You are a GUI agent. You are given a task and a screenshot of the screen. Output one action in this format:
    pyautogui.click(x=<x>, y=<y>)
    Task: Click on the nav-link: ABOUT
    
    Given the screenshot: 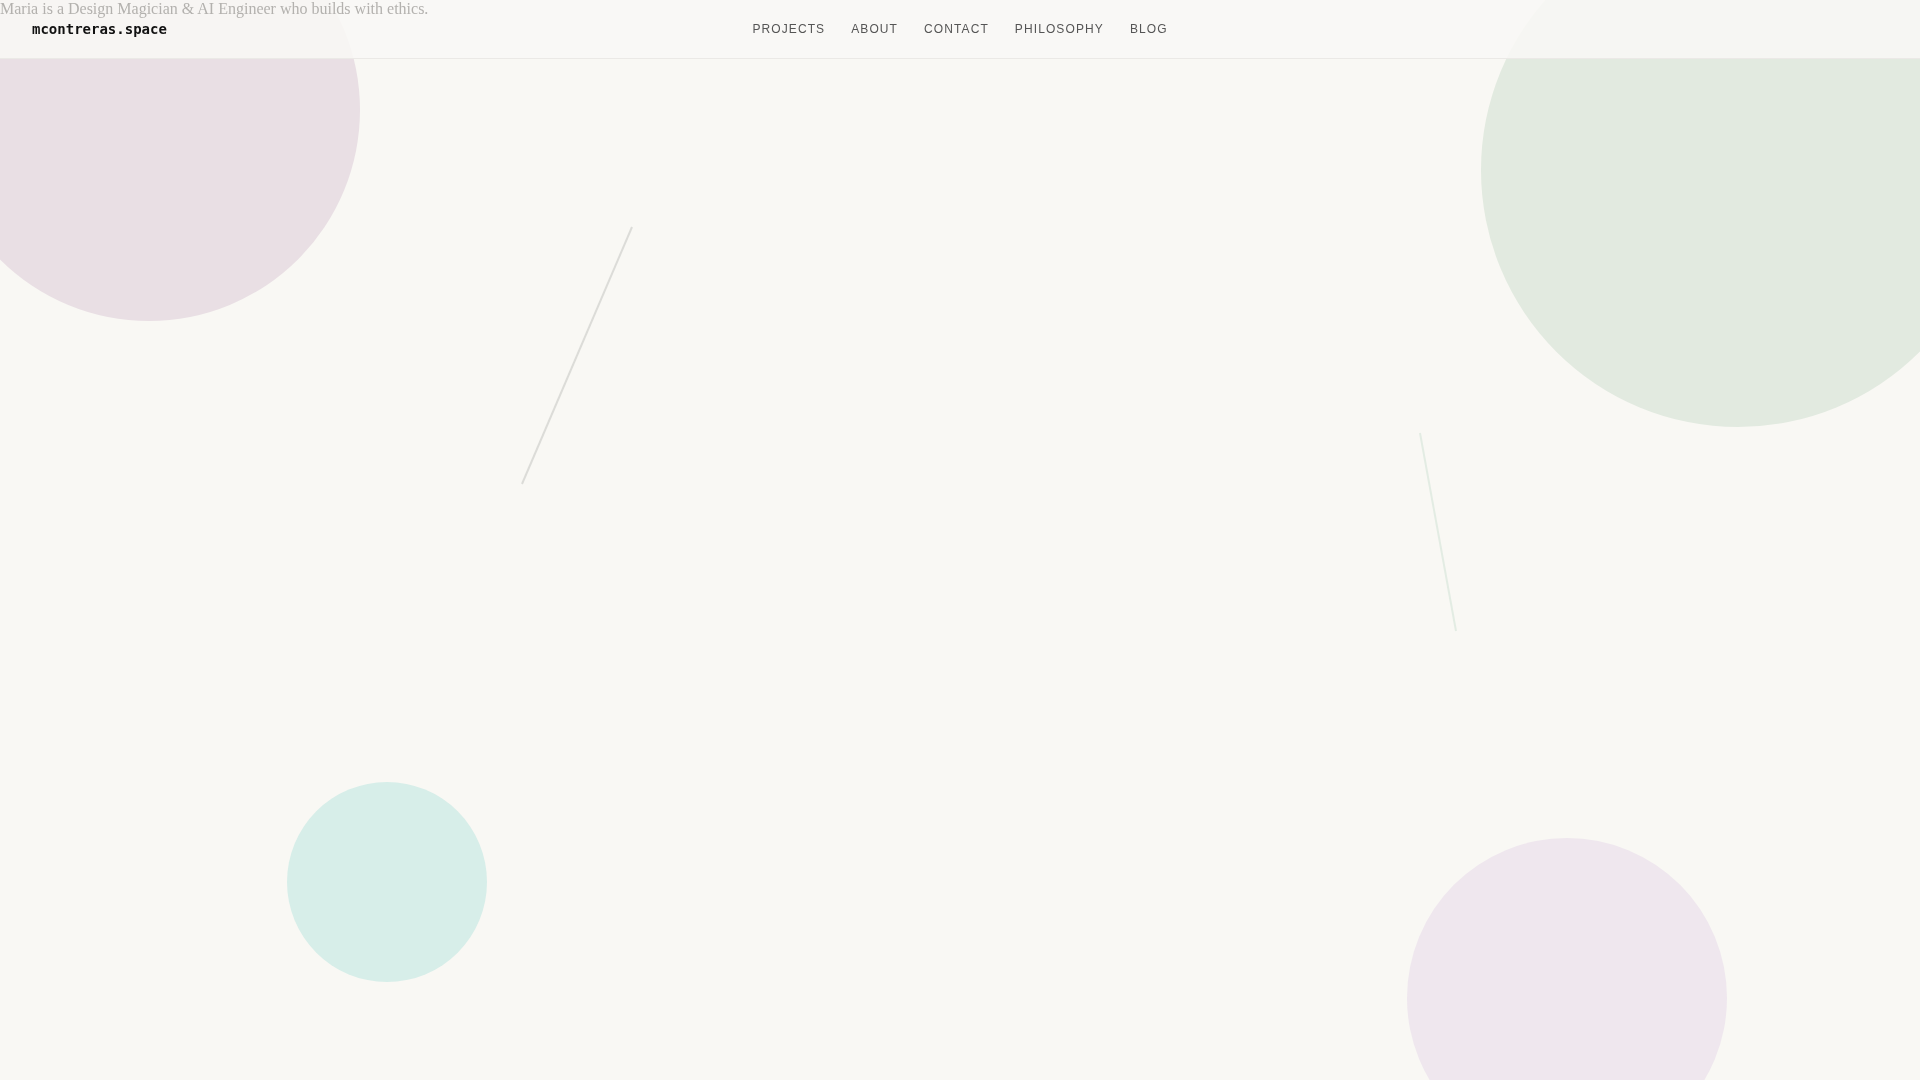 What is the action you would take?
    pyautogui.click(x=875, y=29)
    